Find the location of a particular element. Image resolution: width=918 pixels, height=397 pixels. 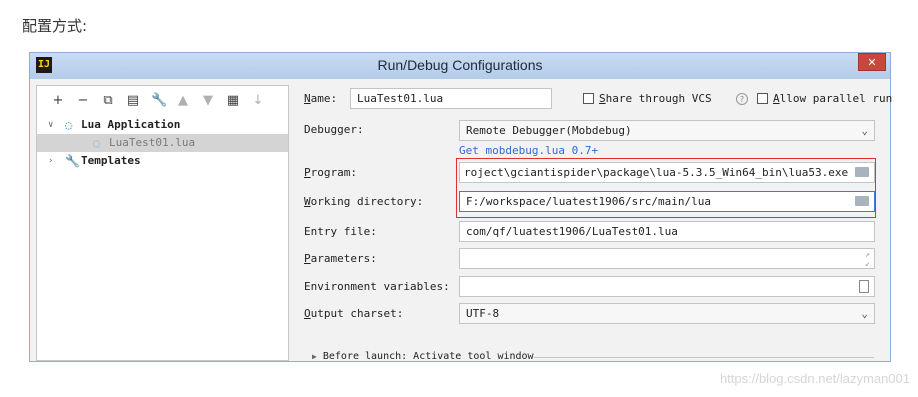

debugger-select: Remote Debugger(Mobdebug) ⌄ is located at coordinates (667, 130).